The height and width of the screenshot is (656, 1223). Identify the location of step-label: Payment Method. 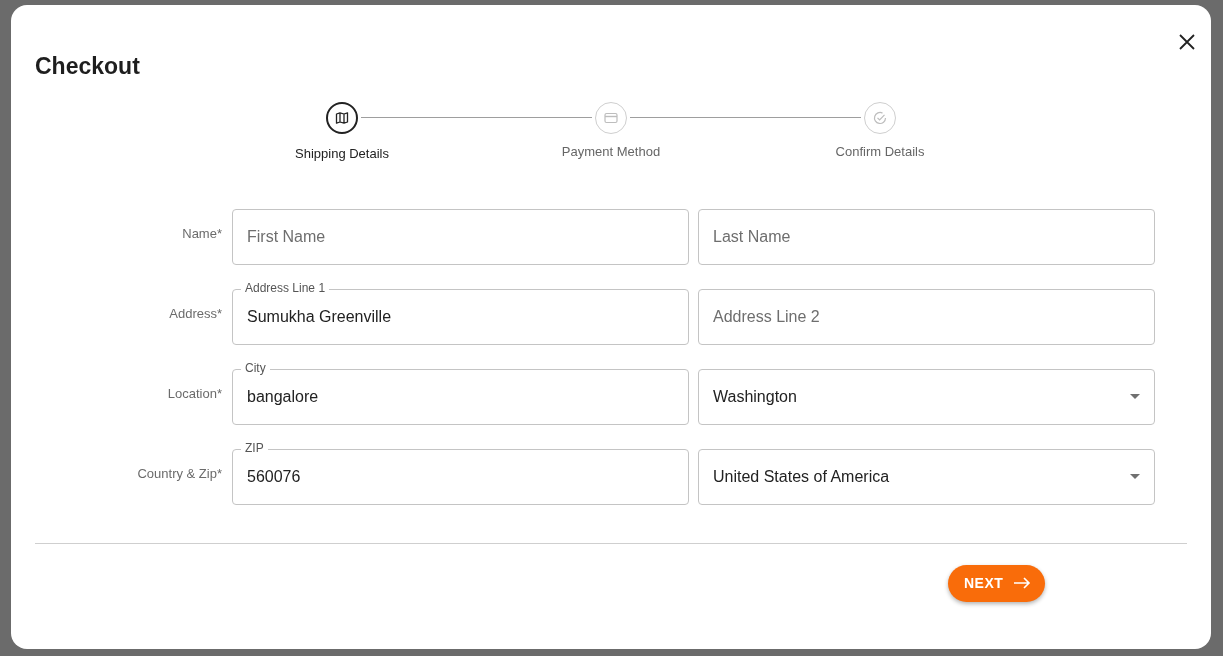
(611, 152).